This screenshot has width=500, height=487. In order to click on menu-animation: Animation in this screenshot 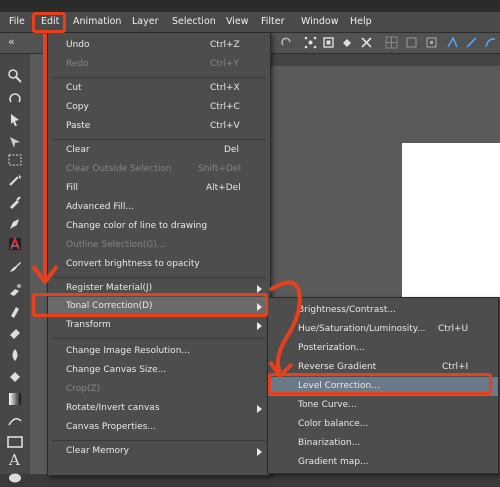, I will do `click(97, 22)`.